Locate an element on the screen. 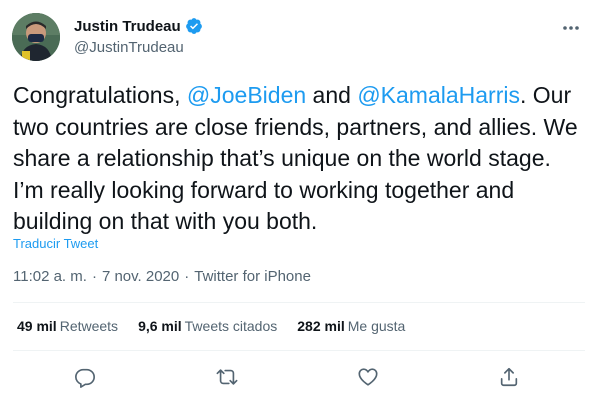 The image size is (596, 405). retweet-icon is located at coordinates (227, 377).